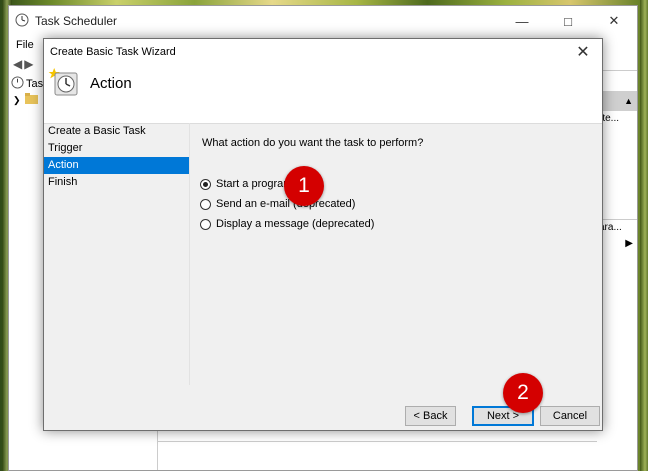  Describe the element at coordinates (254, 184) in the screenshot. I see `option-label: Start a program` at that location.